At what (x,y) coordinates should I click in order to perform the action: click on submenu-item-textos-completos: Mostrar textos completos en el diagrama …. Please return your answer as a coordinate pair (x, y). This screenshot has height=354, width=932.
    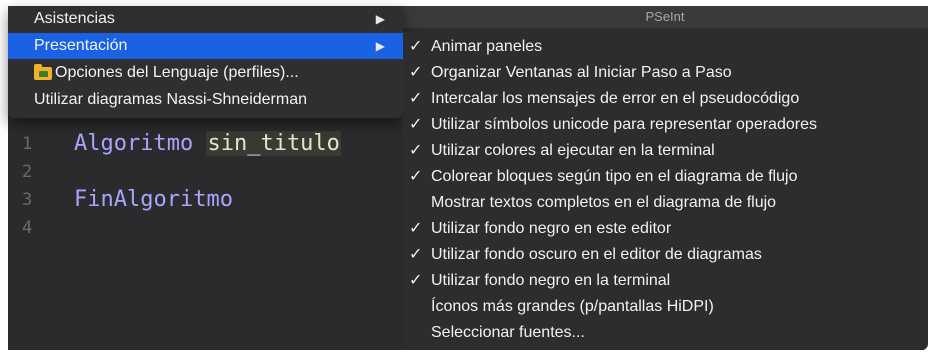
    Looking at the image, I should click on (663, 203).